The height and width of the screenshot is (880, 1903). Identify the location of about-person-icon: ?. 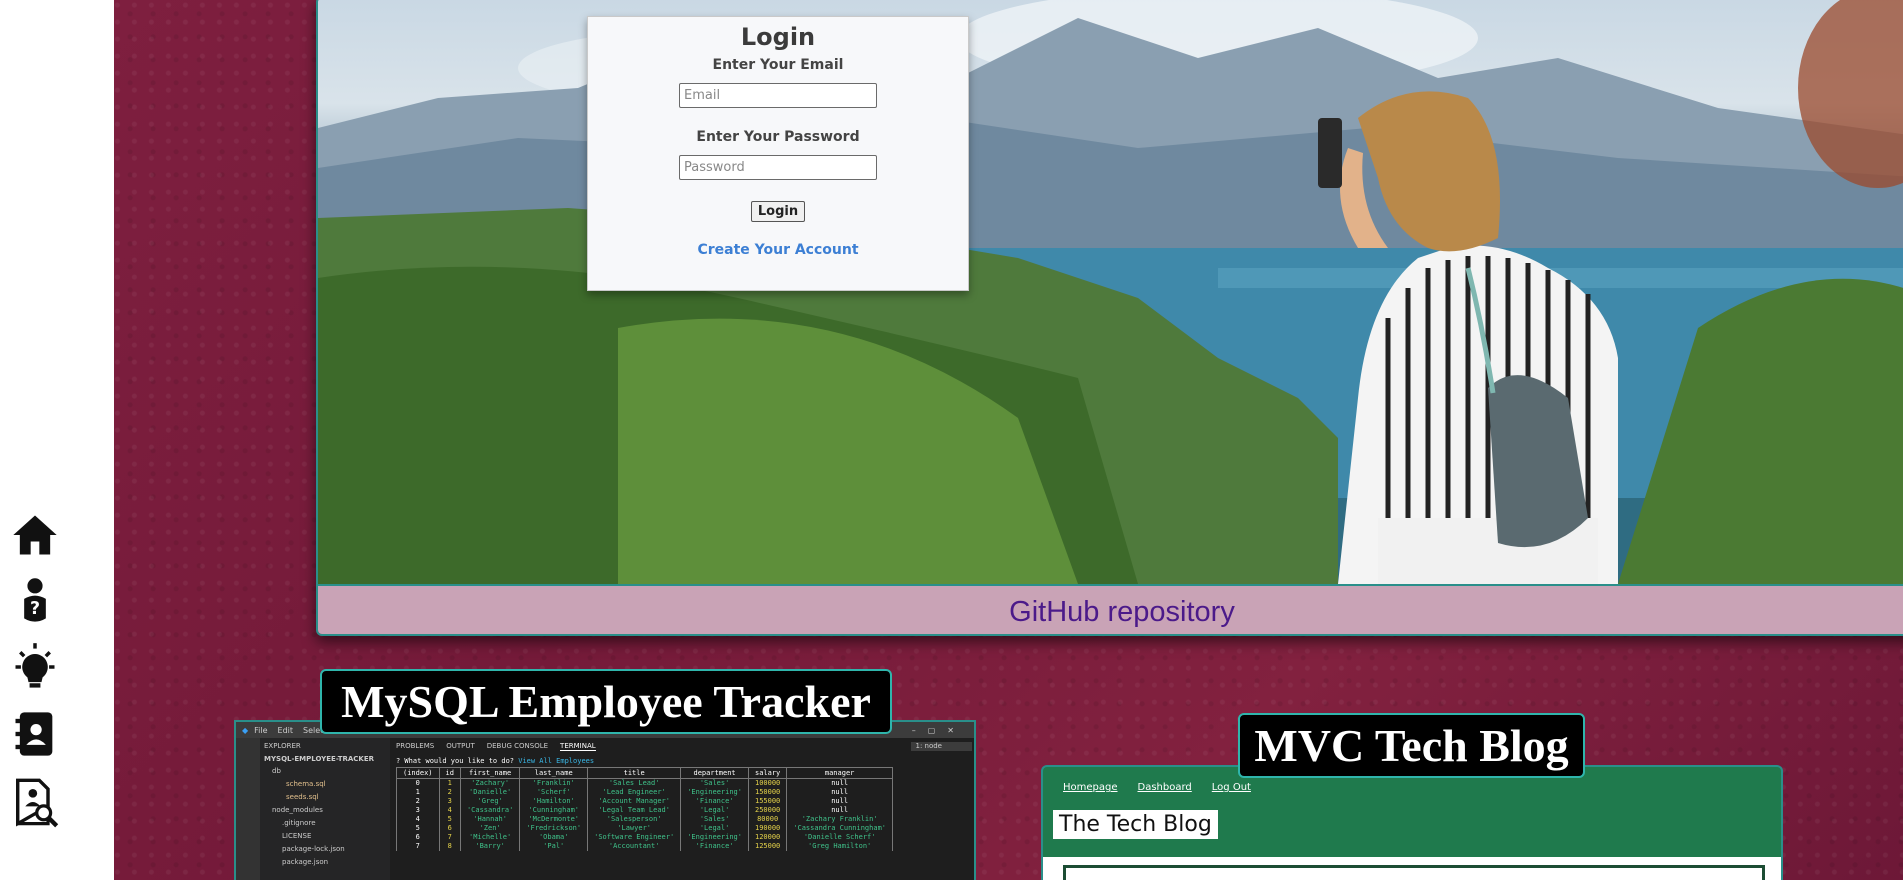
(35, 601).